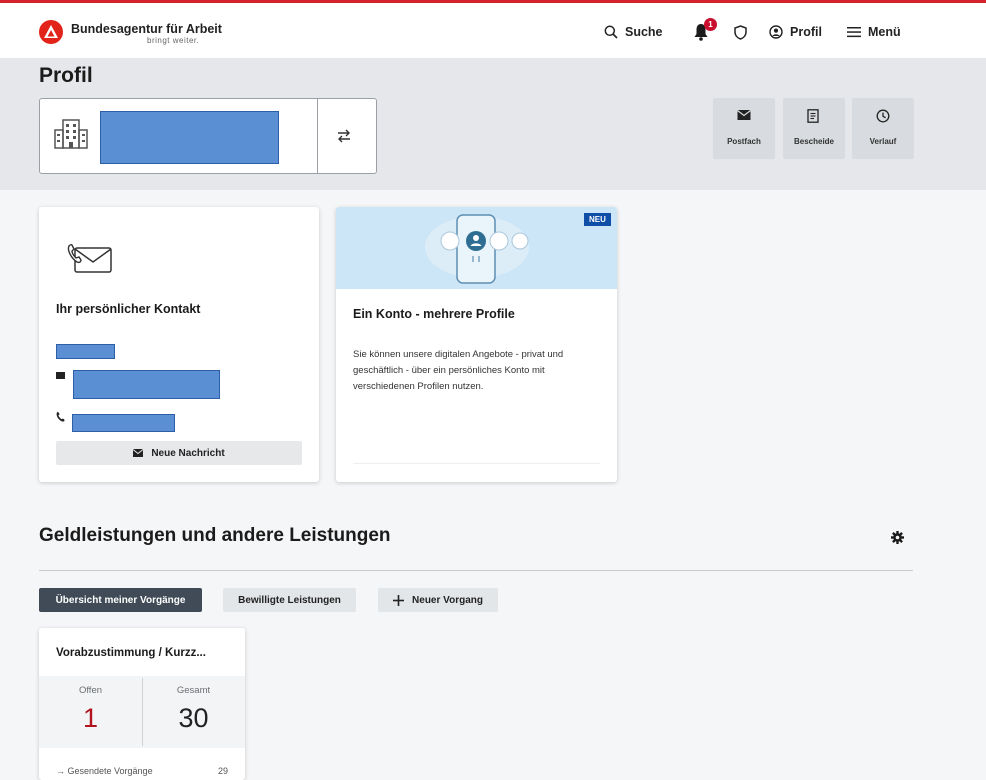 This screenshot has width=986, height=780. What do you see at coordinates (222, 771) in the screenshot?
I see `sent-count: 29` at bounding box center [222, 771].